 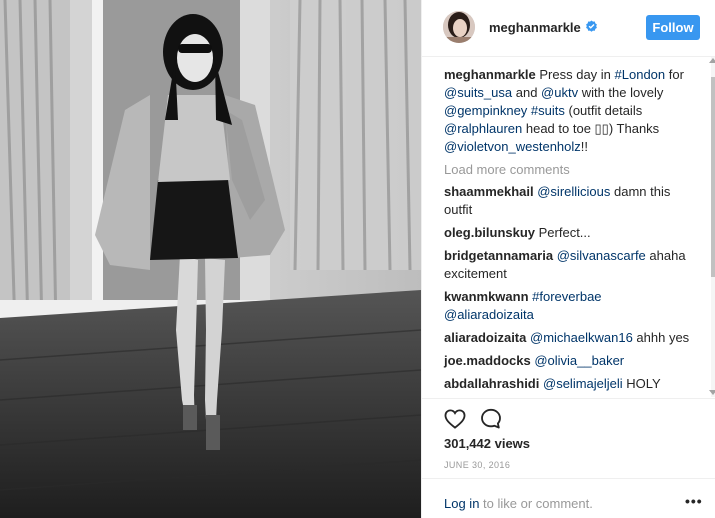 What do you see at coordinates (498, 255) in the screenshot?
I see `comment-username: bridgetannamaria` at bounding box center [498, 255].